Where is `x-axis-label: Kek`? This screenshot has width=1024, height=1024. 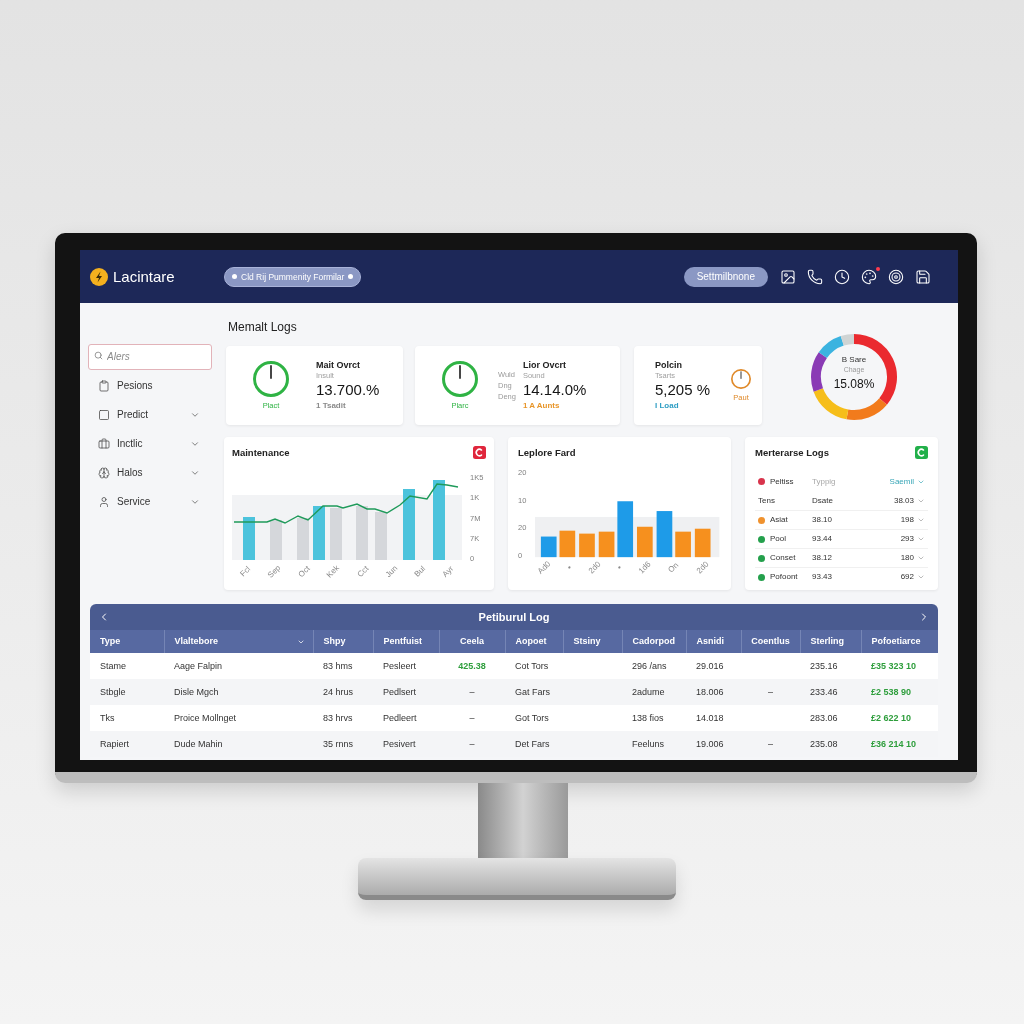 x-axis-label: Kek is located at coordinates (333, 571).